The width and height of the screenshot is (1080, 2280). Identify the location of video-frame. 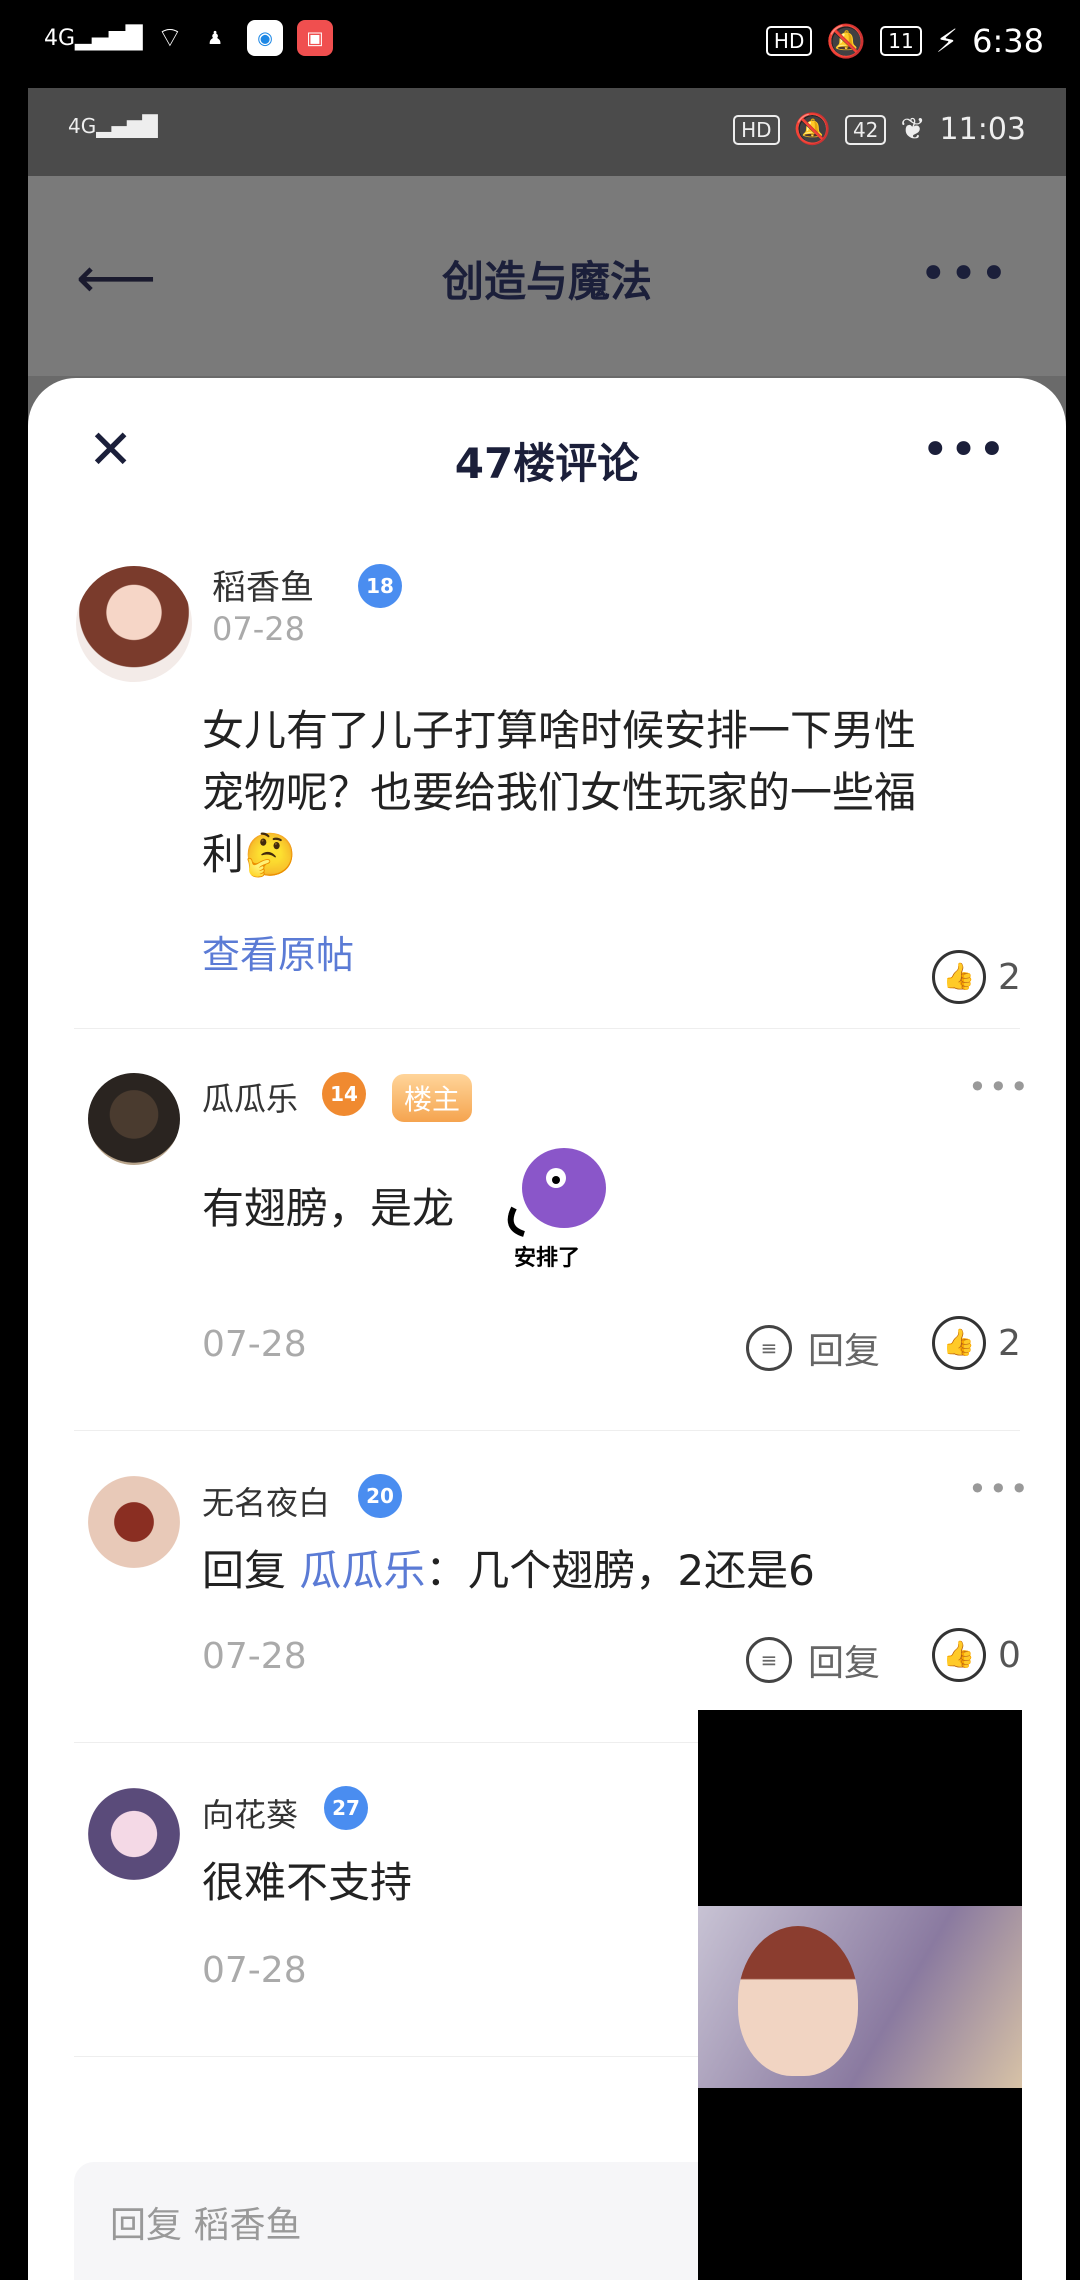
(860, 1997).